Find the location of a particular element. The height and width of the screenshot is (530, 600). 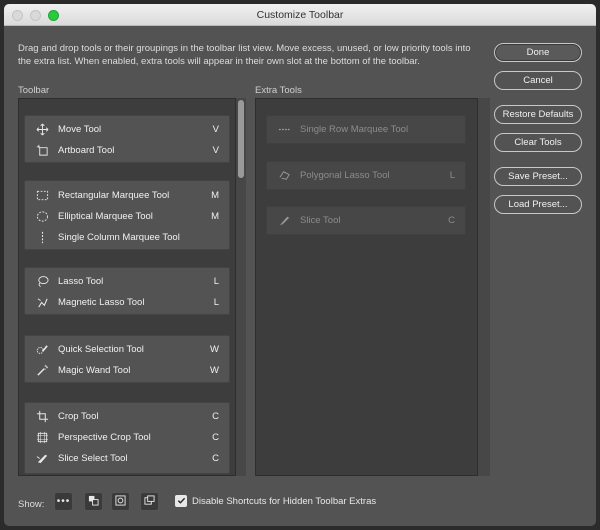

tool-label: Perspective Crop Tool is located at coordinates (104, 437).